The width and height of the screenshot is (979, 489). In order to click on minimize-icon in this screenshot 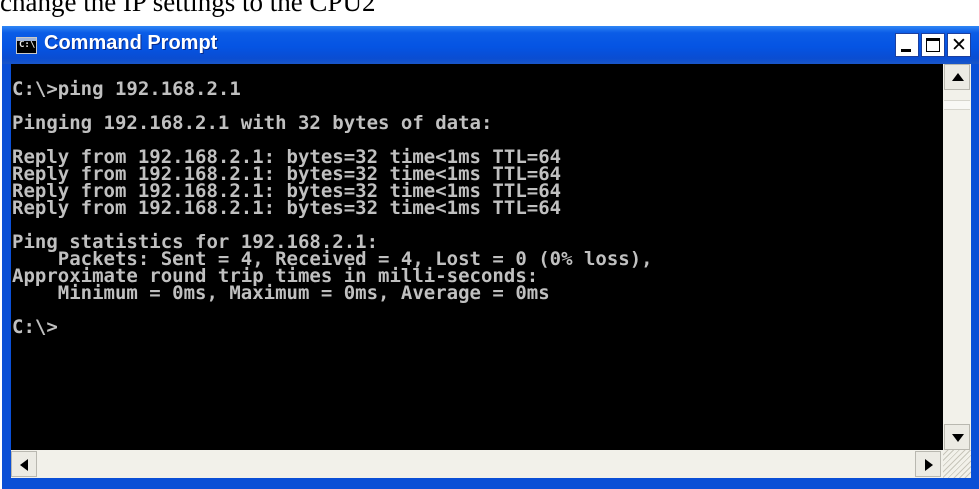, I will do `click(906, 50)`.